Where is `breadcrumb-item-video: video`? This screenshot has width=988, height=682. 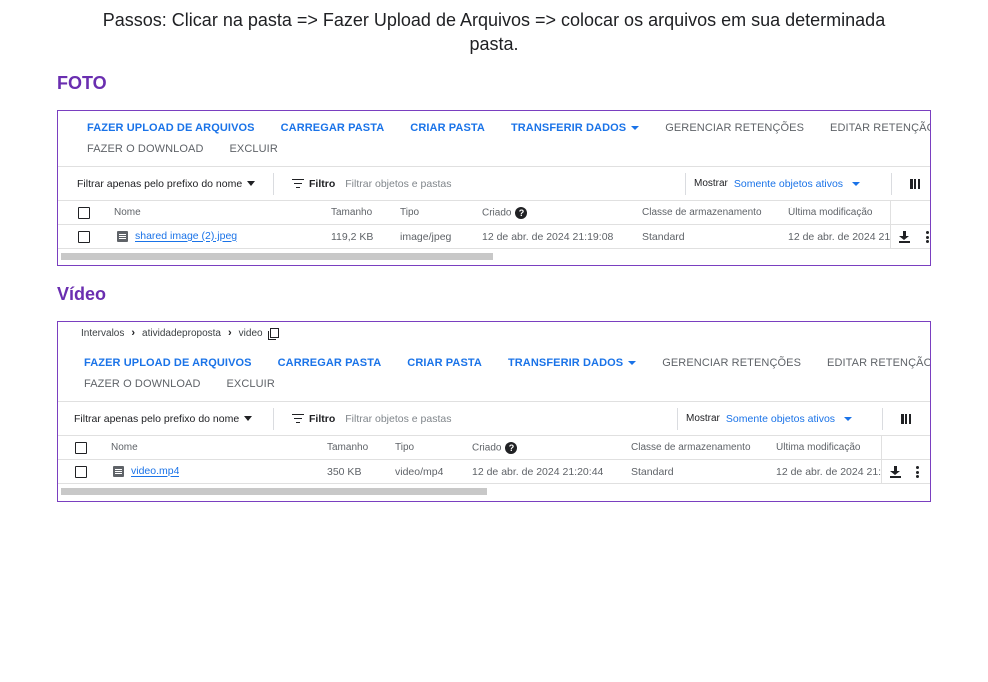 breadcrumb-item-video: video is located at coordinates (250, 333).